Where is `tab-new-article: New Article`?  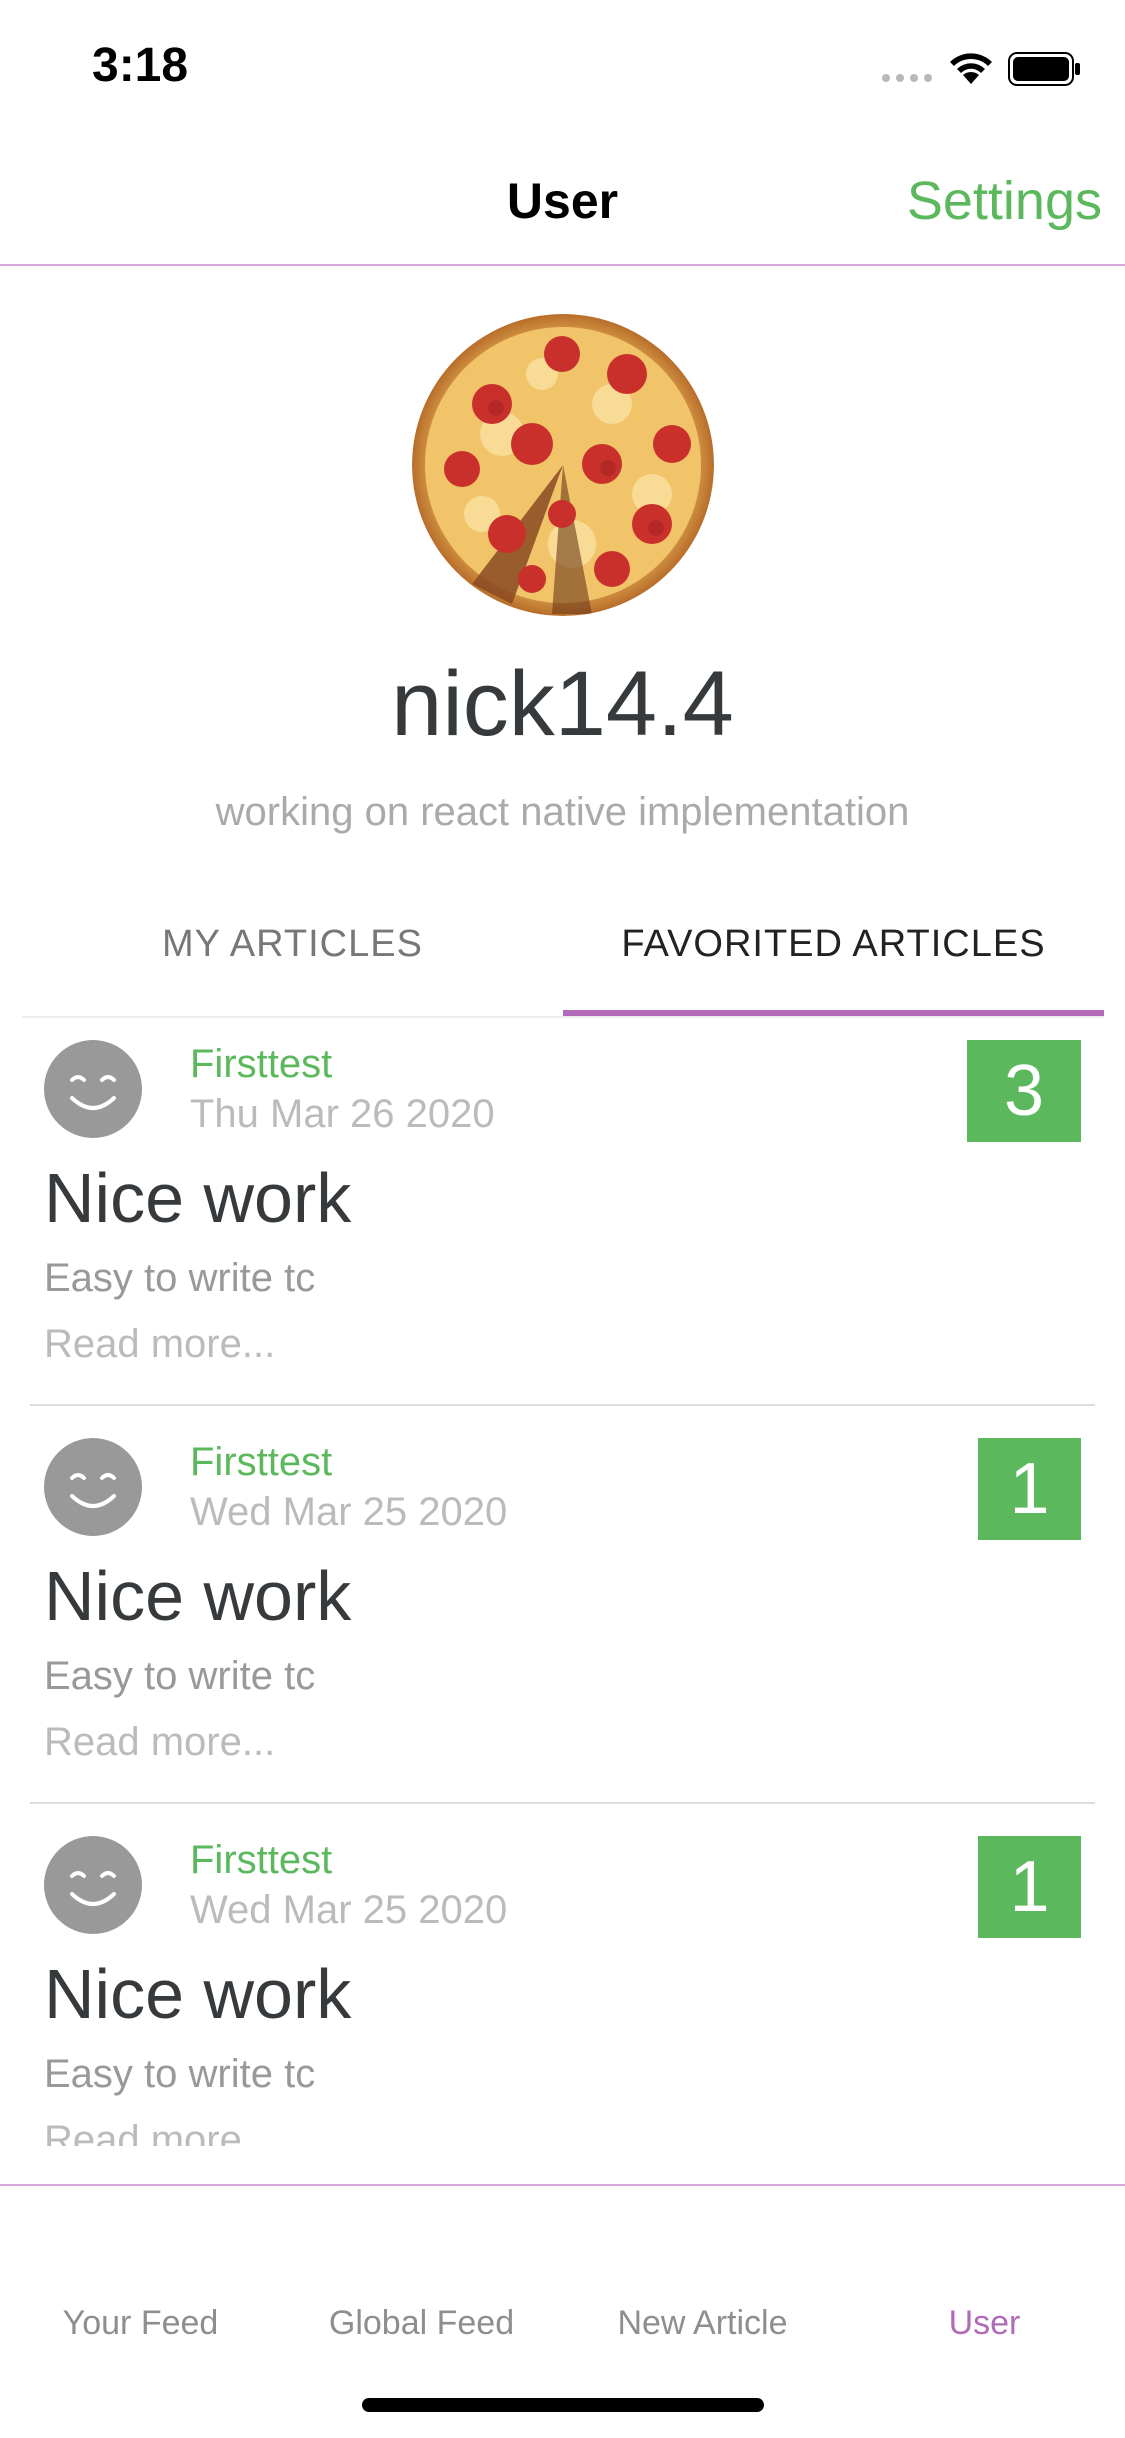
tab-new-article: New Article is located at coordinates (702, 2323).